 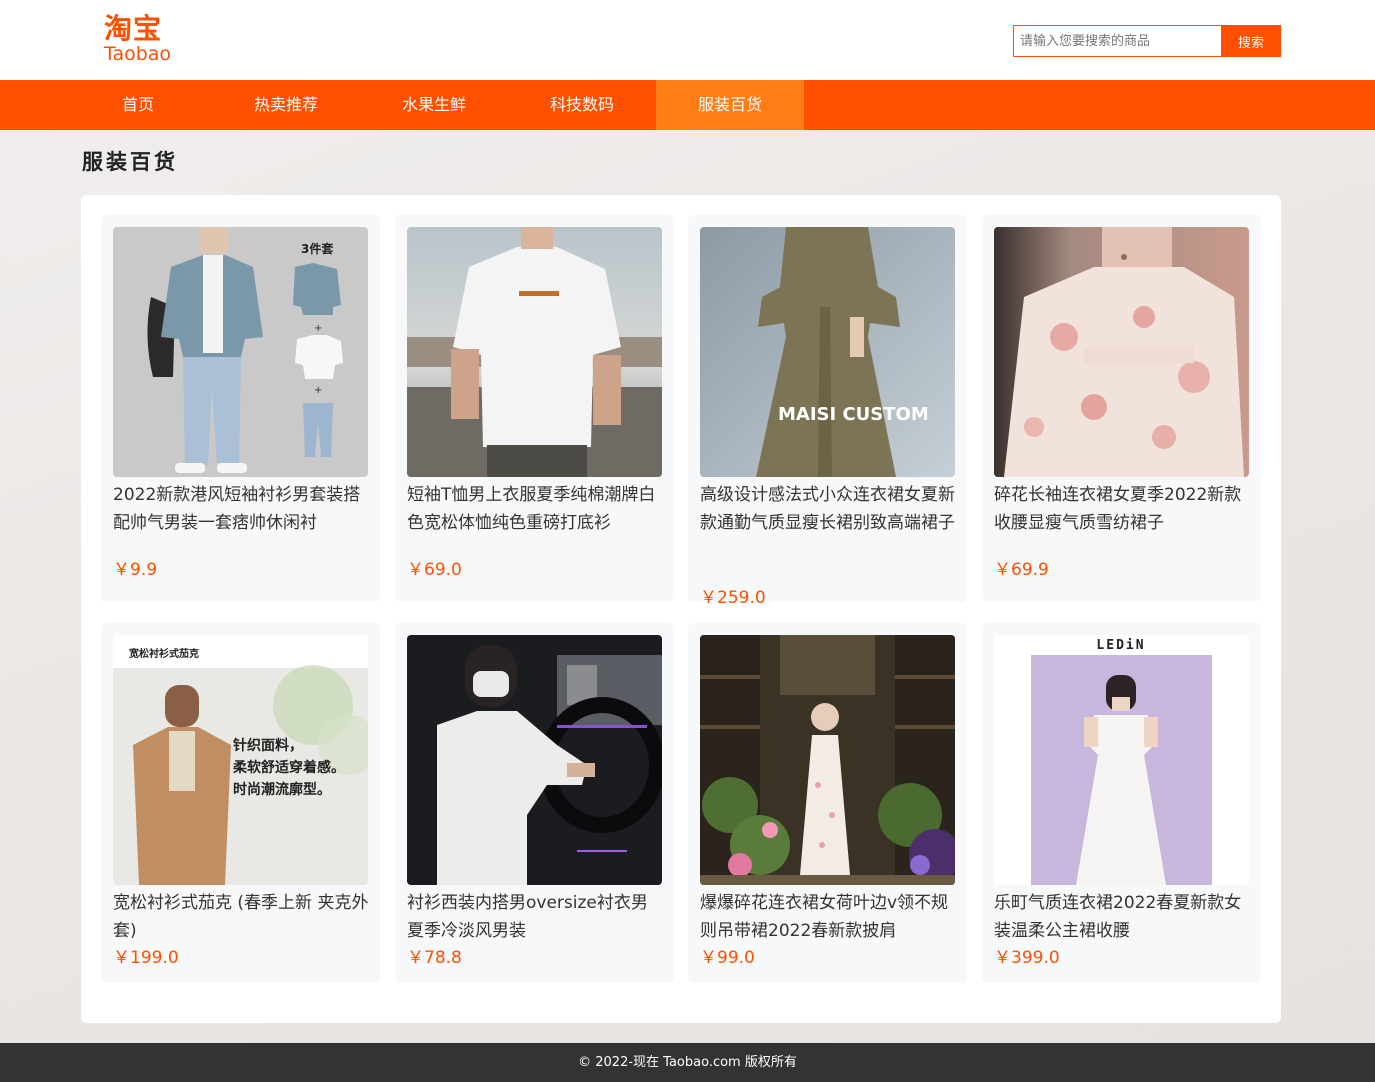 I want to click on product-title: 衬衫西装内搭男oversize衬衣男夏季冷淡风男装, so click(x=535, y=917).